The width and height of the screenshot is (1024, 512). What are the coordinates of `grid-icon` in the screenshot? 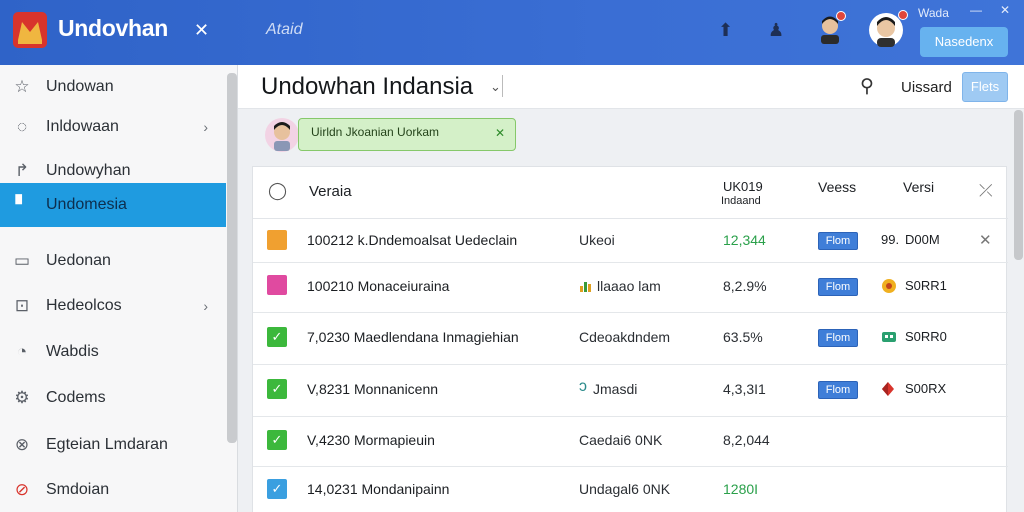 It's located at (889, 337).